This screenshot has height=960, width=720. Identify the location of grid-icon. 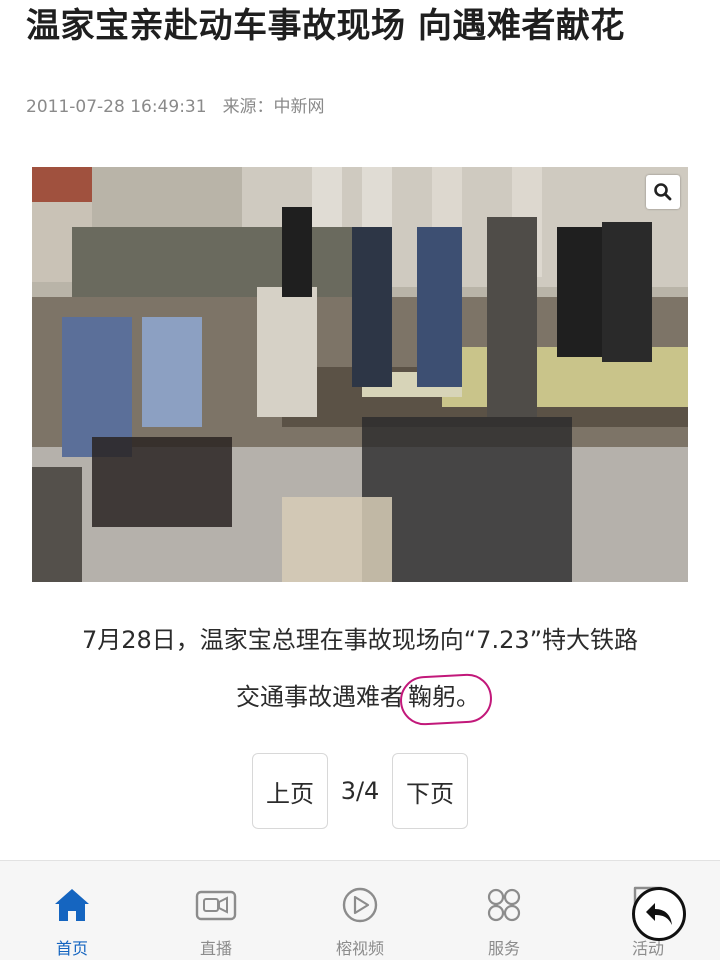
(504, 905).